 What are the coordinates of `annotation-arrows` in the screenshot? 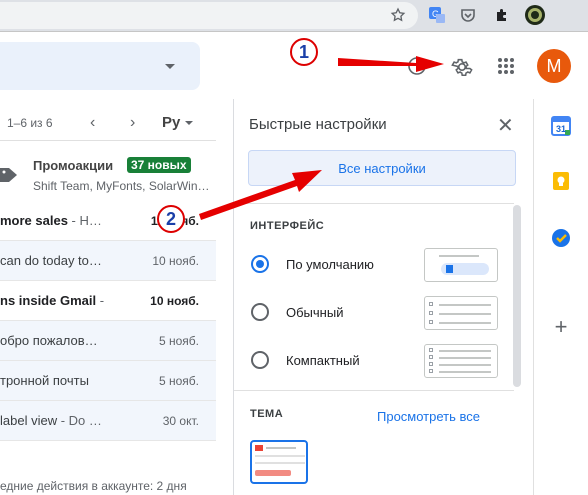 It's located at (321, 138).